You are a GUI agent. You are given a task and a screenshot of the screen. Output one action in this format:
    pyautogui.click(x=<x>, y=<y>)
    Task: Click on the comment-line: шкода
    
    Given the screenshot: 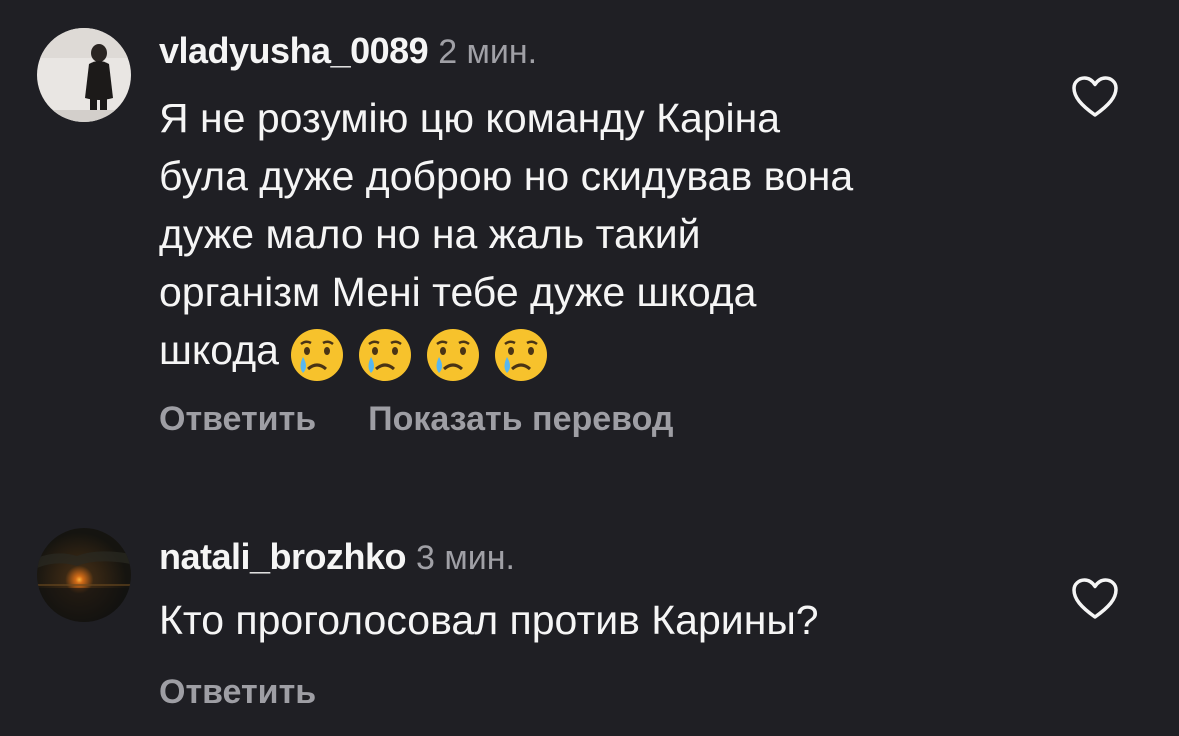 What is the action you would take?
    pyautogui.click(x=219, y=350)
    